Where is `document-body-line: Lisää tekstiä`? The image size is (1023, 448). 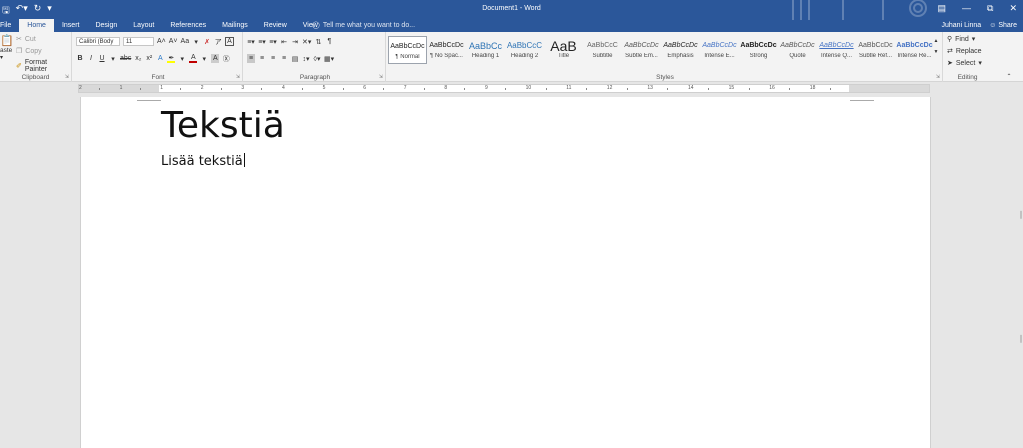 document-body-line: Lisää tekstiä is located at coordinates (203, 161).